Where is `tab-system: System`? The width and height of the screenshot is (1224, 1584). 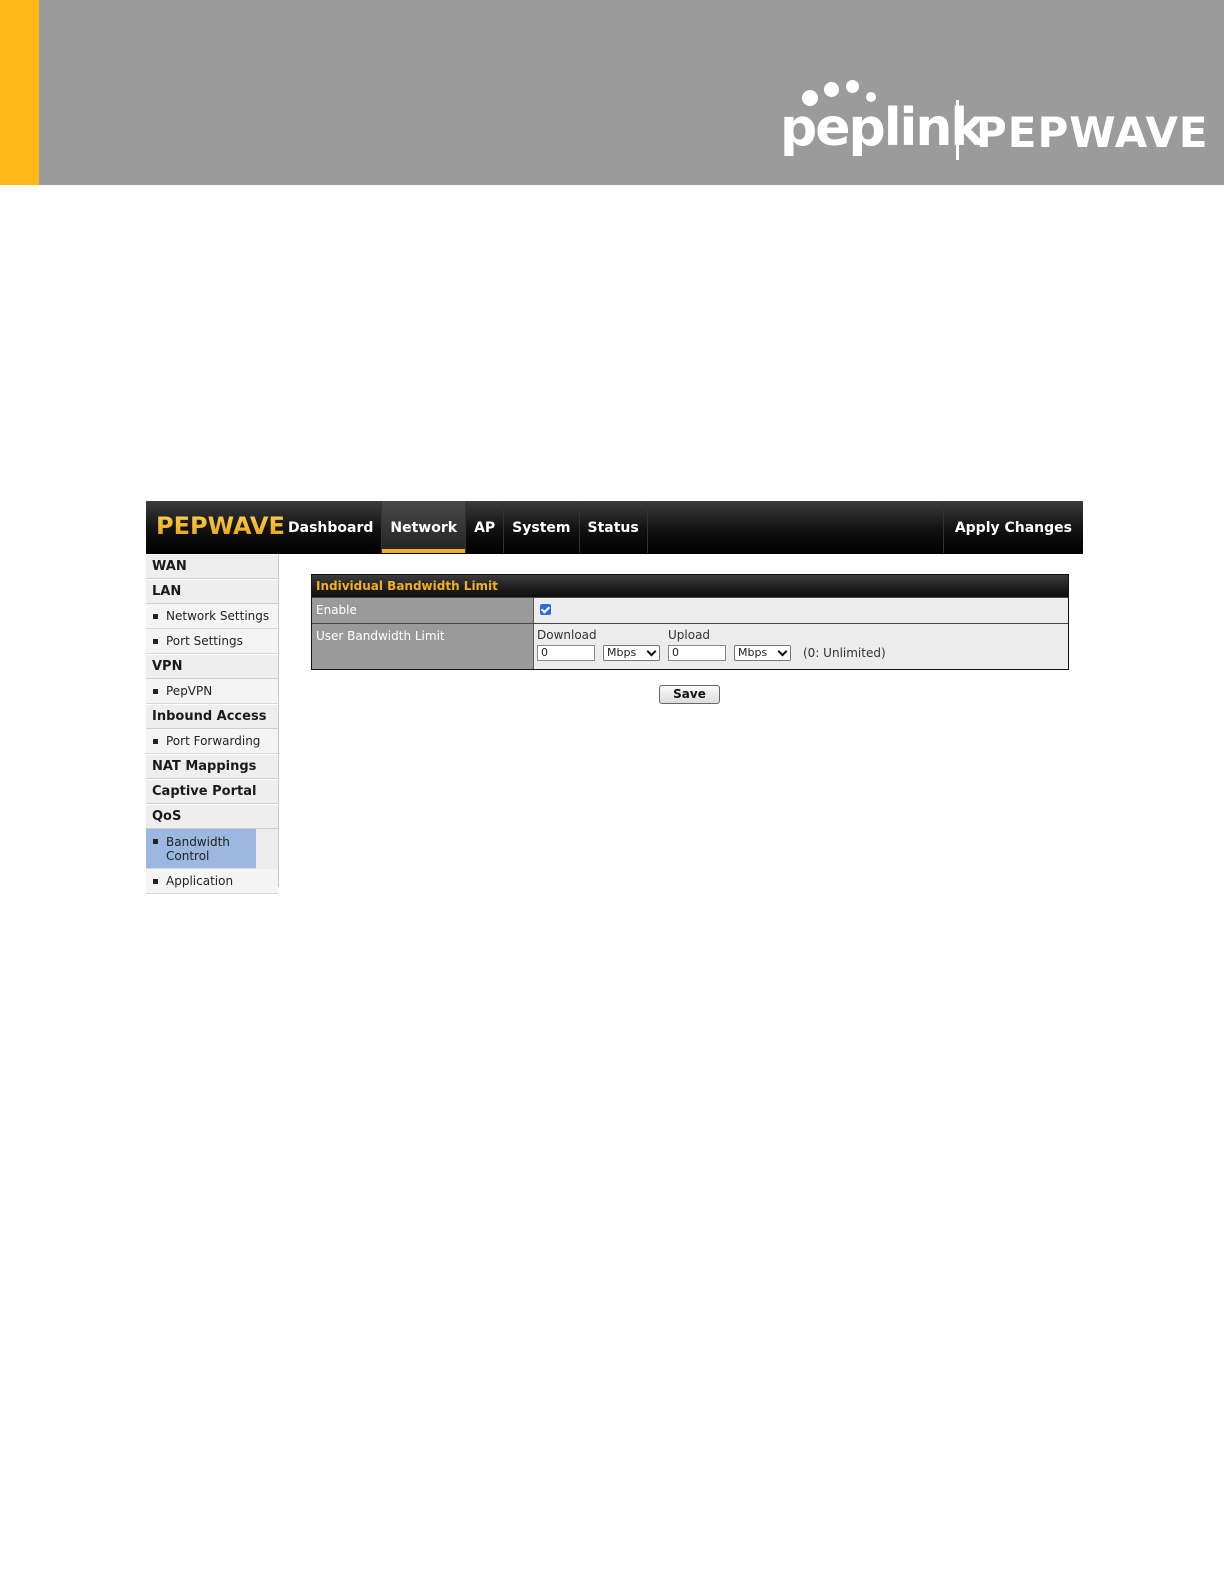
tab-system: System is located at coordinates (542, 527).